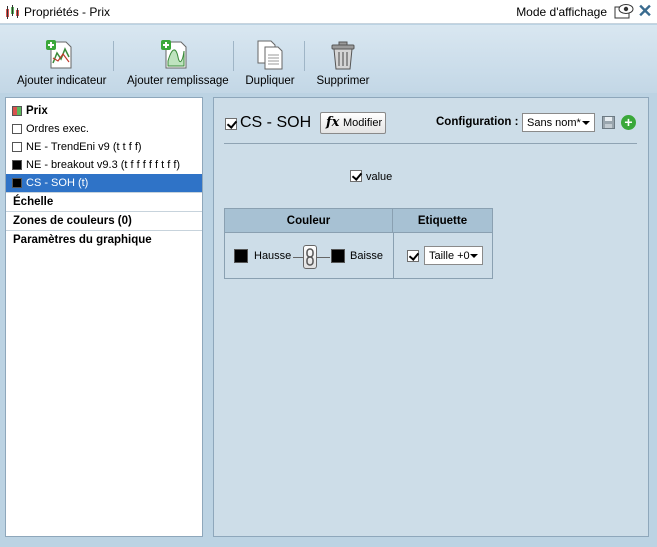 This screenshot has height=547, width=657. What do you see at coordinates (231, 124) in the screenshot?
I see `indicator-visible-checkbox` at bounding box center [231, 124].